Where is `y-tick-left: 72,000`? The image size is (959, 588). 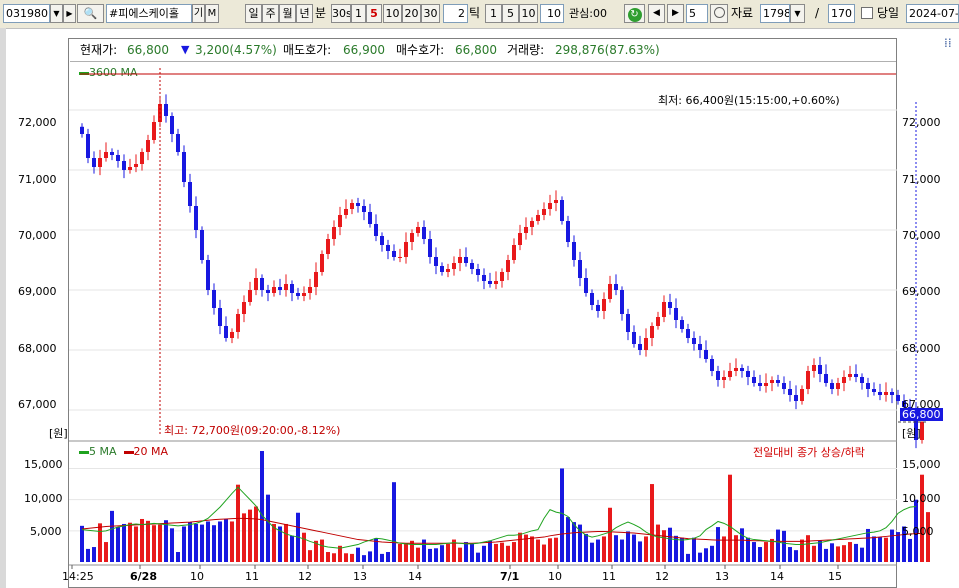 y-tick-left: 72,000 is located at coordinates (37, 122).